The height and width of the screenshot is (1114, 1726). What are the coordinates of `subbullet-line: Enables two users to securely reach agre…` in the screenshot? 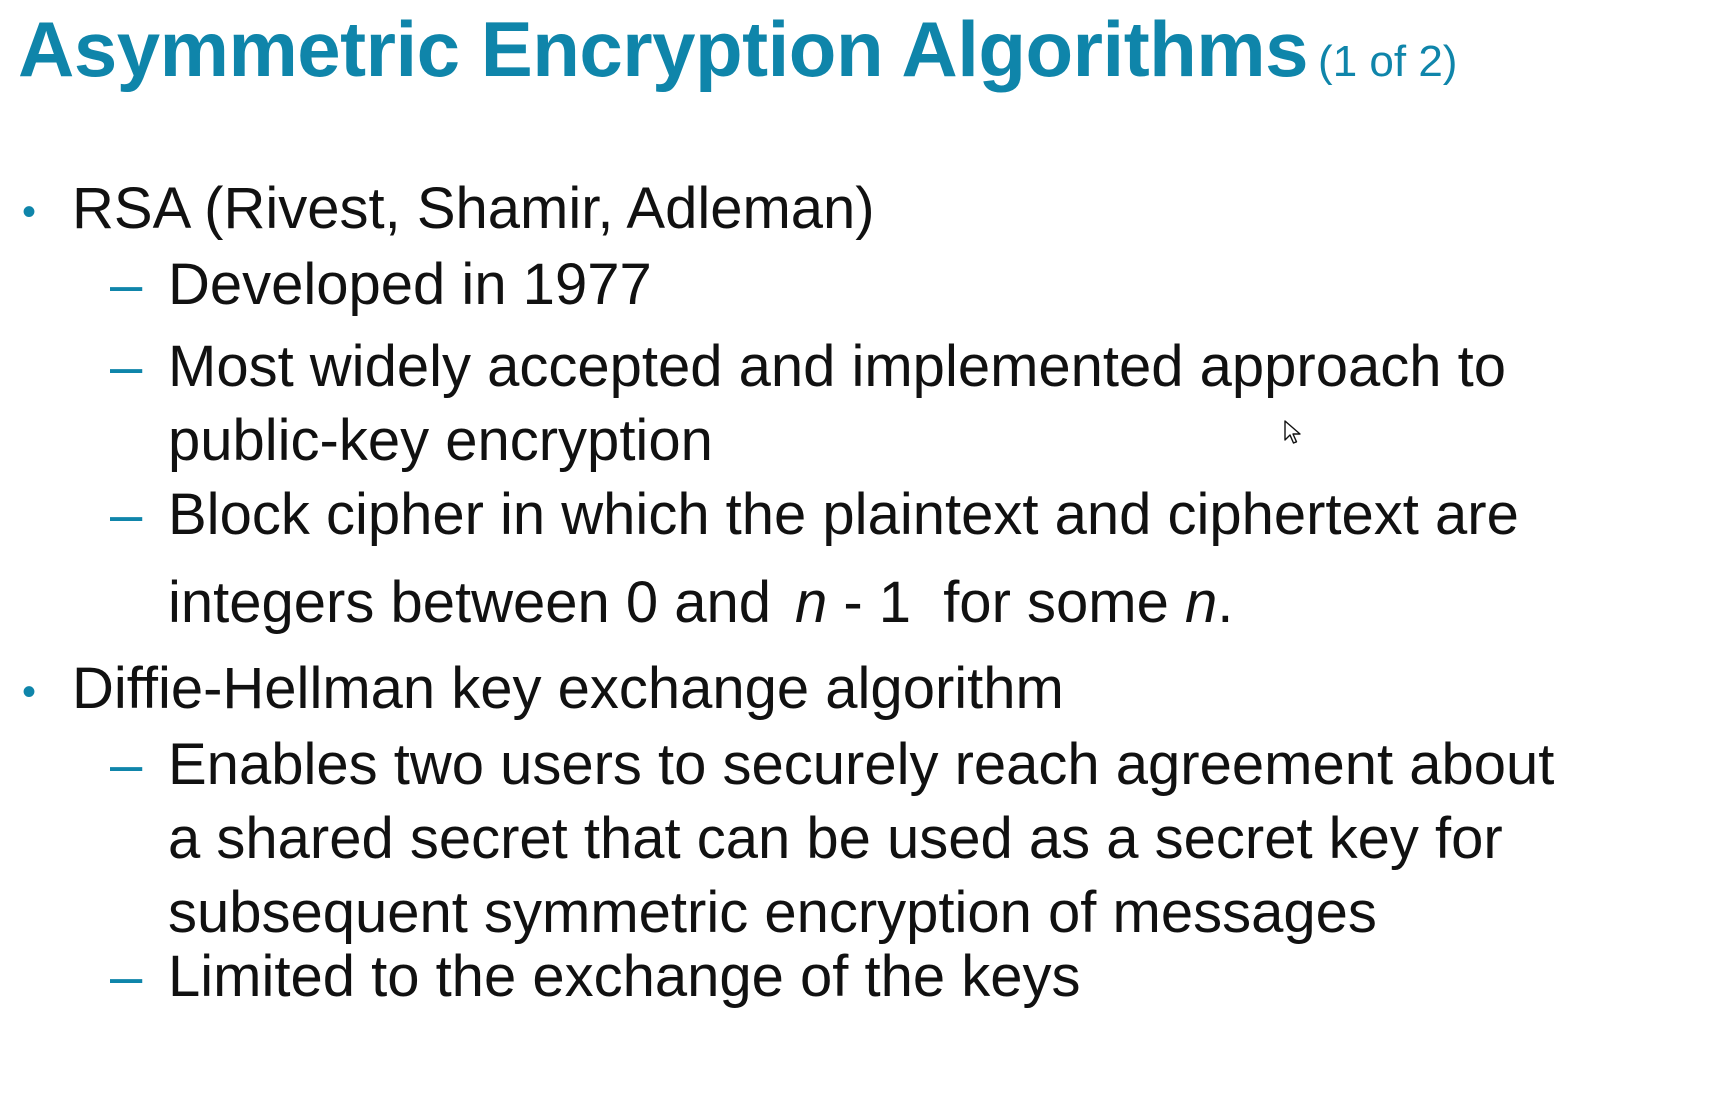 It's located at (861, 764).